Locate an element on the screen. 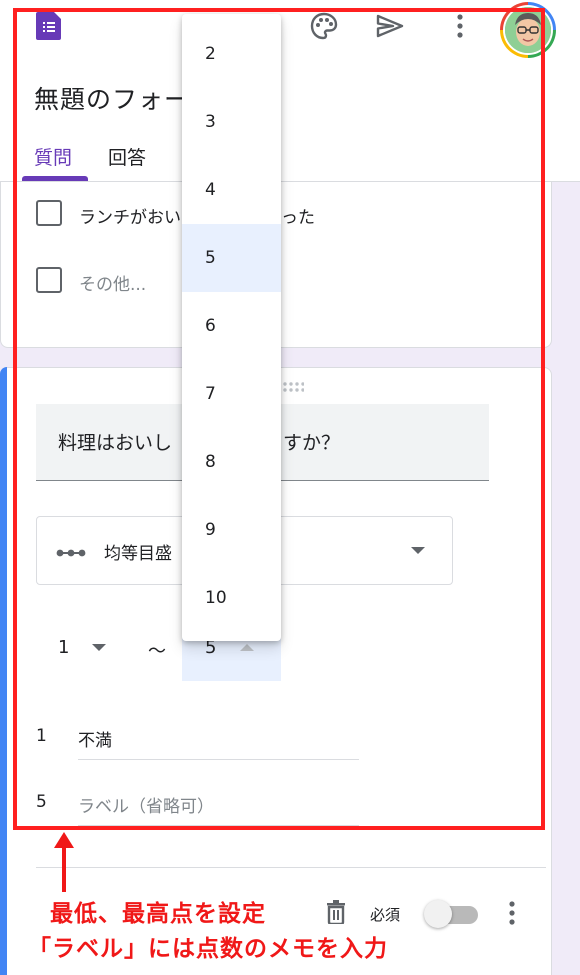 This screenshot has height=975, width=580. scale-max-dropdown-menu: 2 3 4 5 6 7 8 9 10 is located at coordinates (231, 327).